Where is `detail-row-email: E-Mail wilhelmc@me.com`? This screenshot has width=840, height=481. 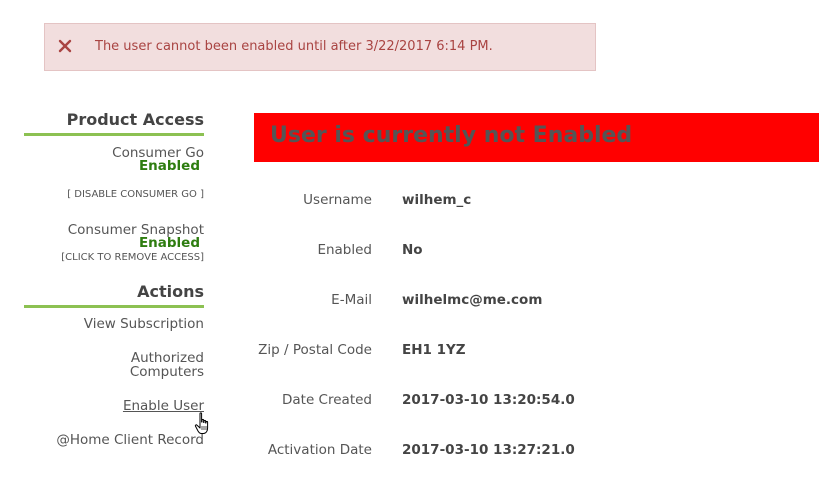
detail-row-email: E-Mail wilhelmc@me.com is located at coordinates (536, 302).